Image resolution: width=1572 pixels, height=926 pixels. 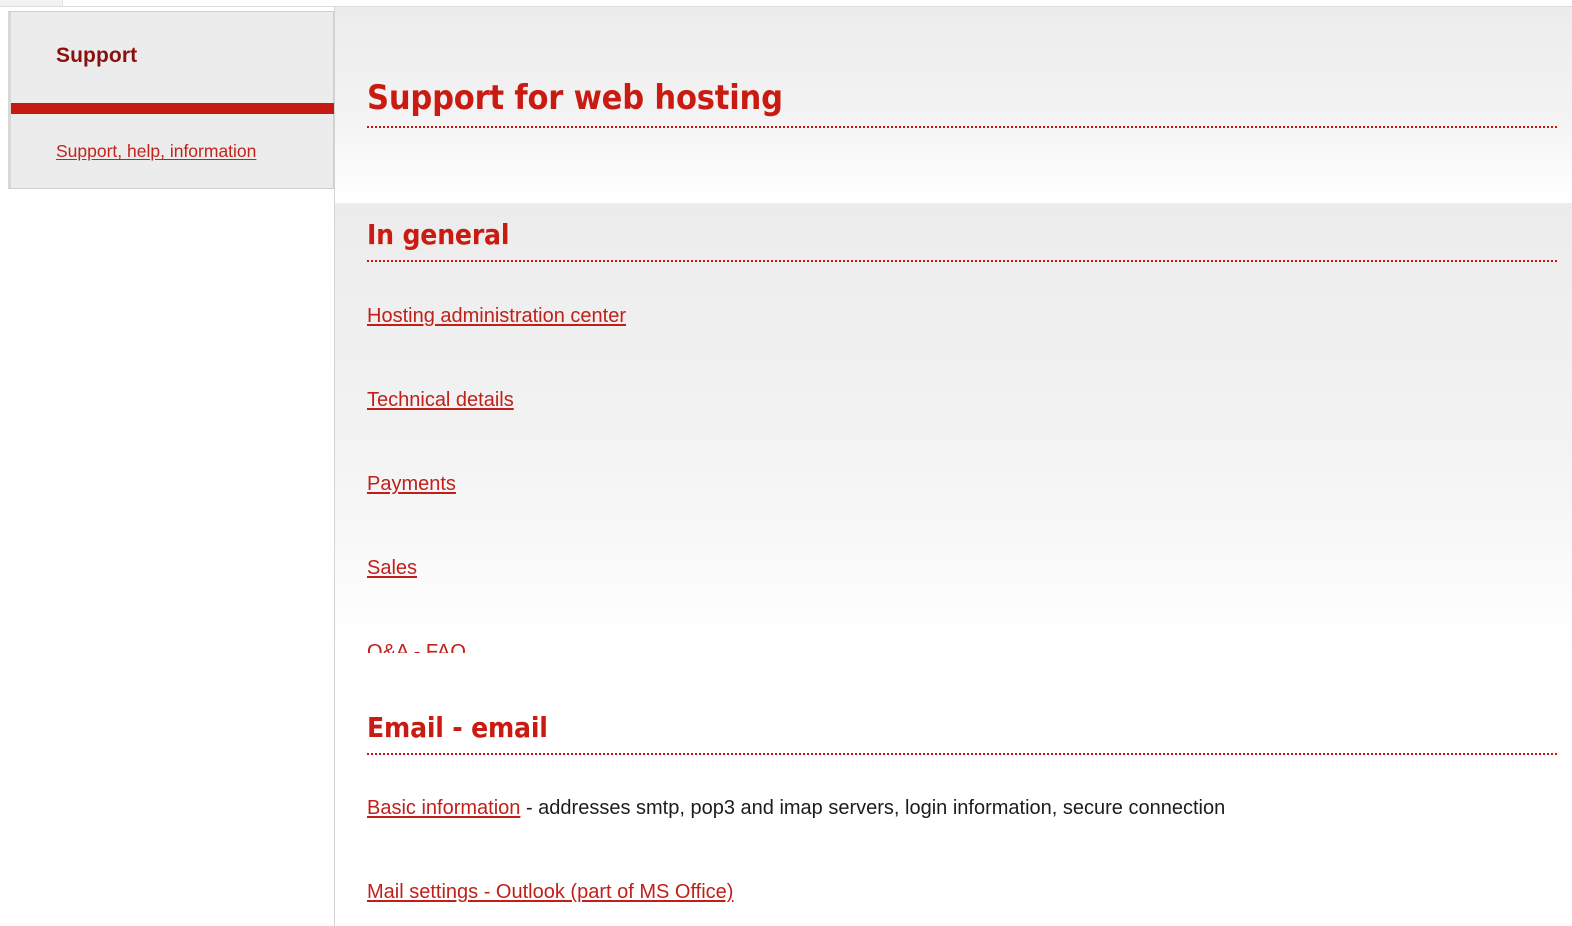 I want to click on link-technical-details: Technical details, so click(x=440, y=400).